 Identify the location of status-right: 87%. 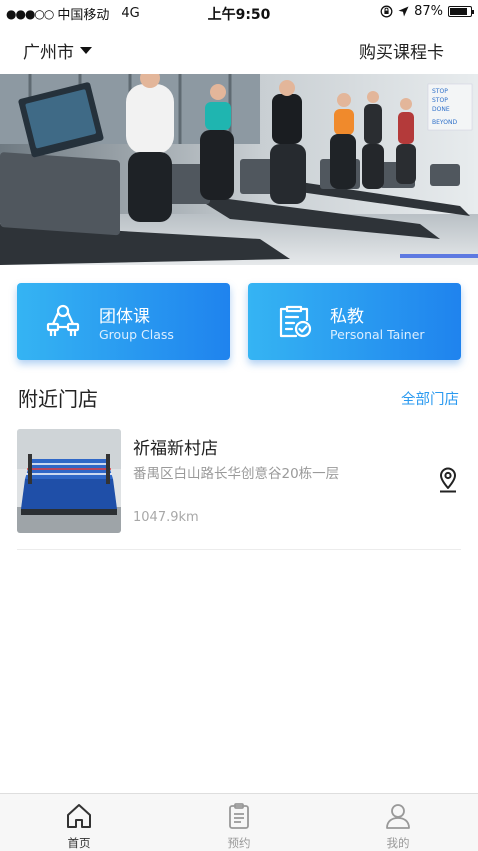
(427, 11).